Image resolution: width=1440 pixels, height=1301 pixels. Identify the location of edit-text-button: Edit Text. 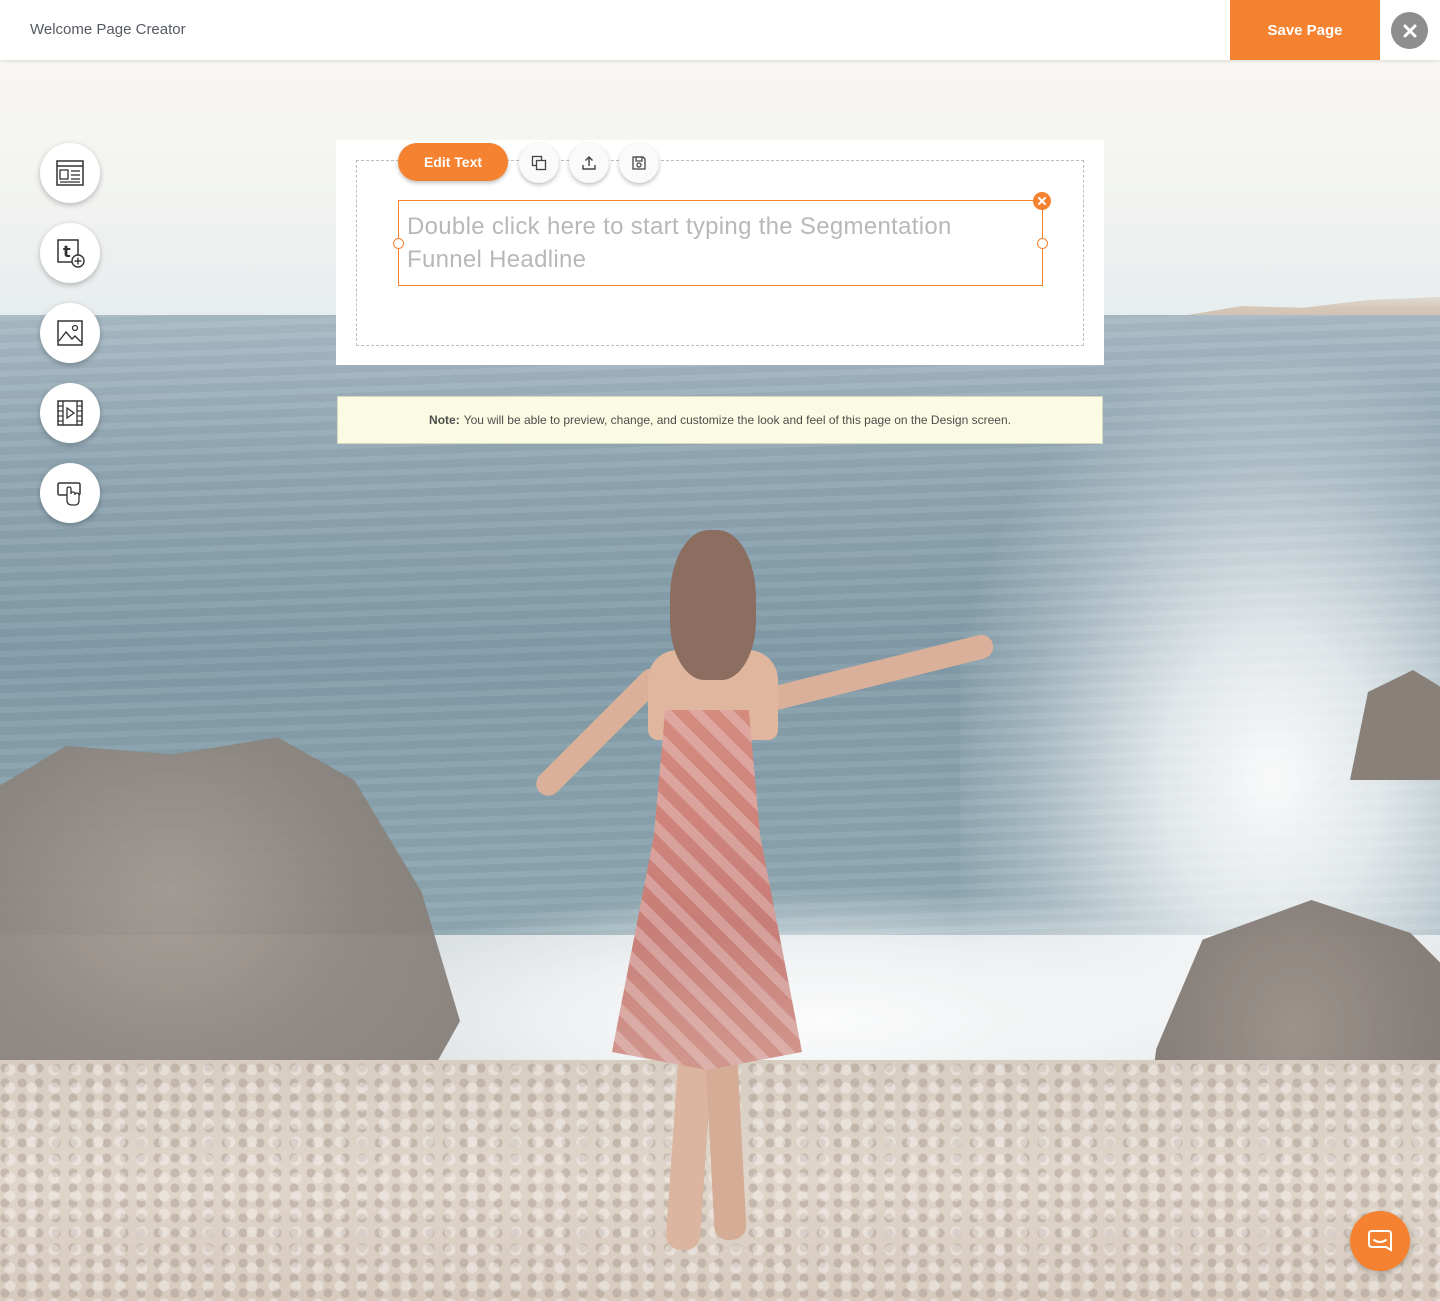
(453, 162).